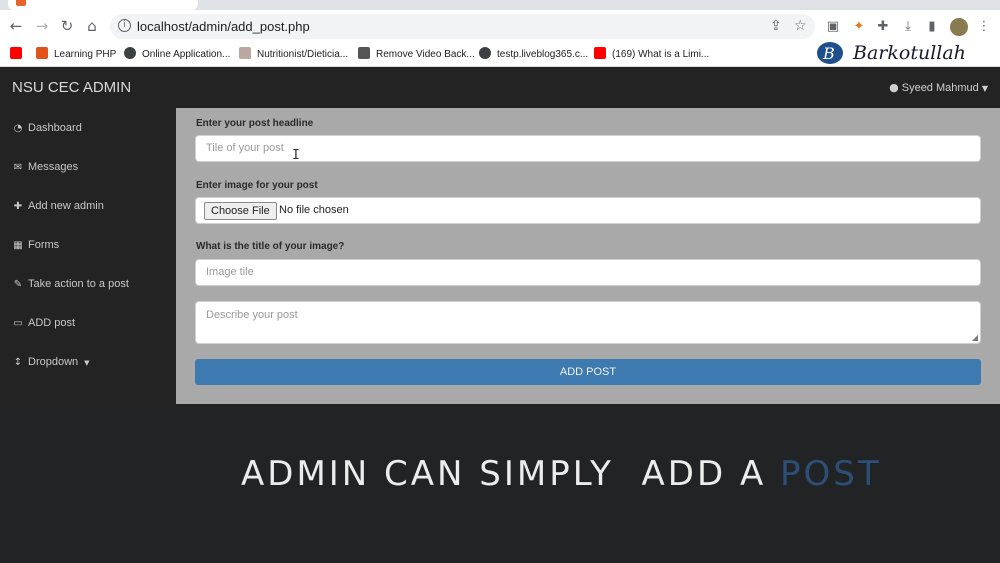  Describe the element at coordinates (44, 245) in the screenshot. I see `sidebar-item-label: Forms` at that location.